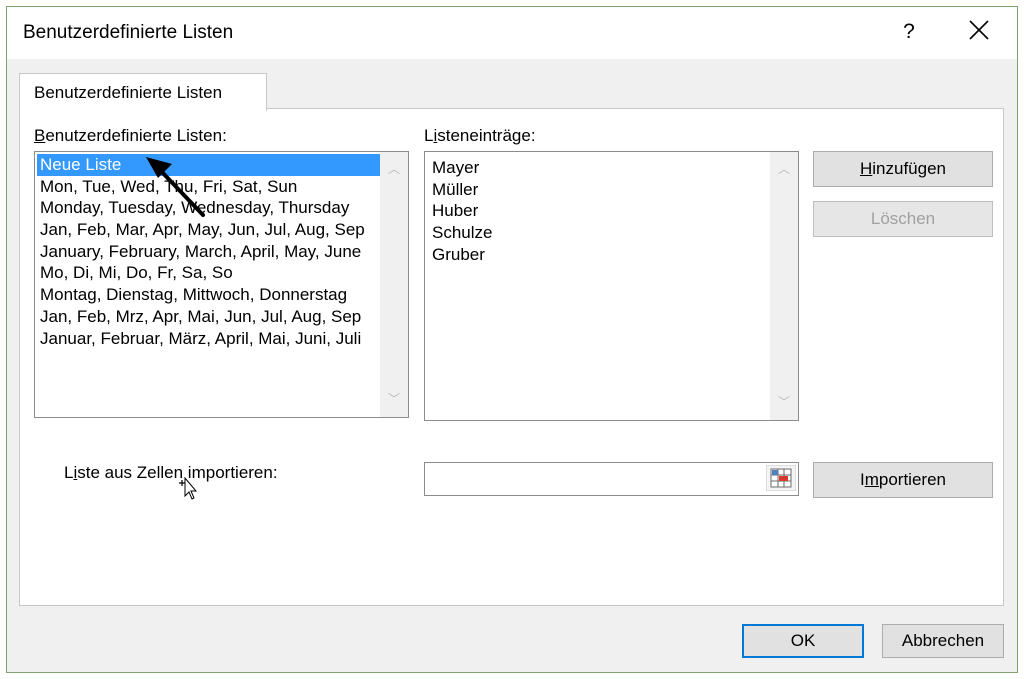  Describe the element at coordinates (212, 165) in the screenshot. I see `list-item: Neue Liste` at that location.